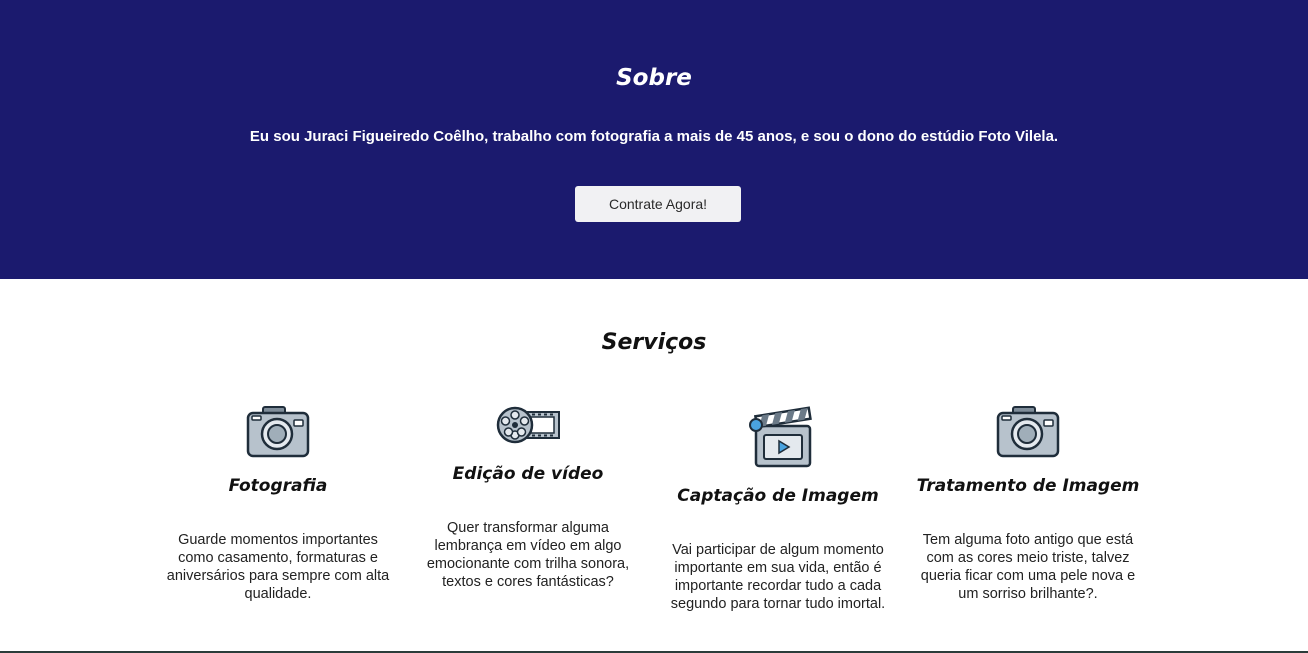  Describe the element at coordinates (778, 437) in the screenshot. I see `clapperboard-icon` at that location.